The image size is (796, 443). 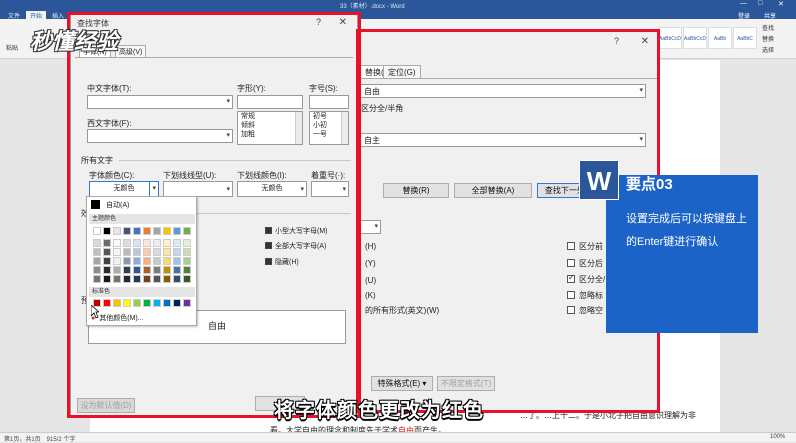 I want to click on style-heading1: AaBb, so click(x=720, y=38).